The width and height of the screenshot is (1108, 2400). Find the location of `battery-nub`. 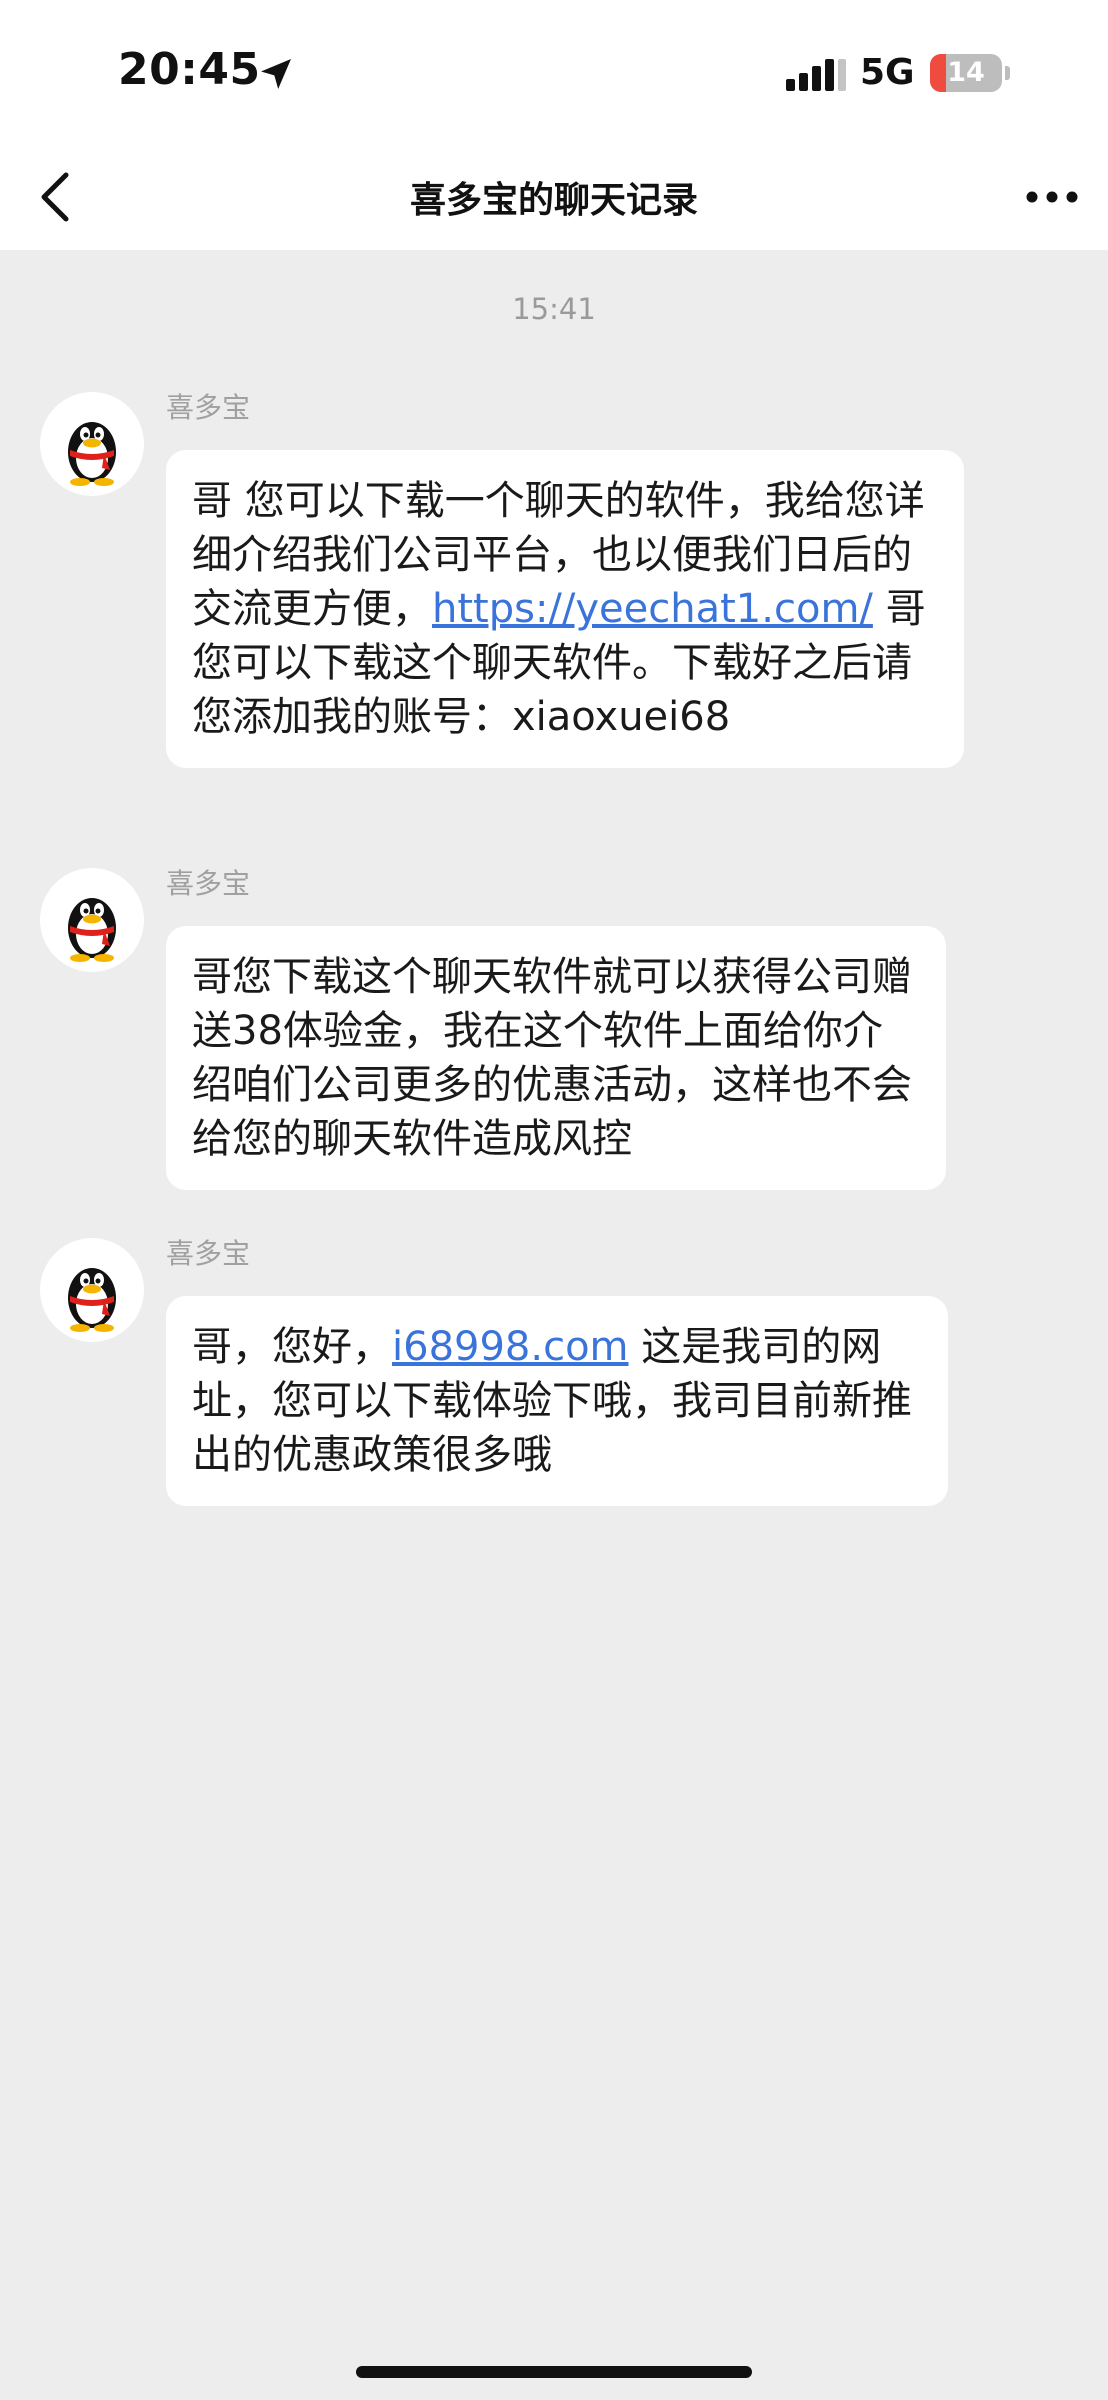

battery-nub is located at coordinates (1007, 73).